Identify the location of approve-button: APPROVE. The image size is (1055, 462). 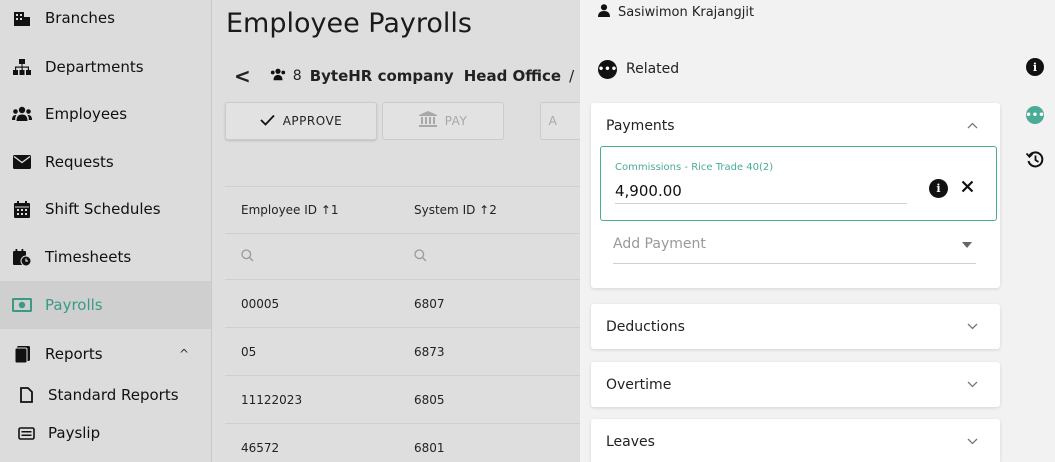
(301, 121).